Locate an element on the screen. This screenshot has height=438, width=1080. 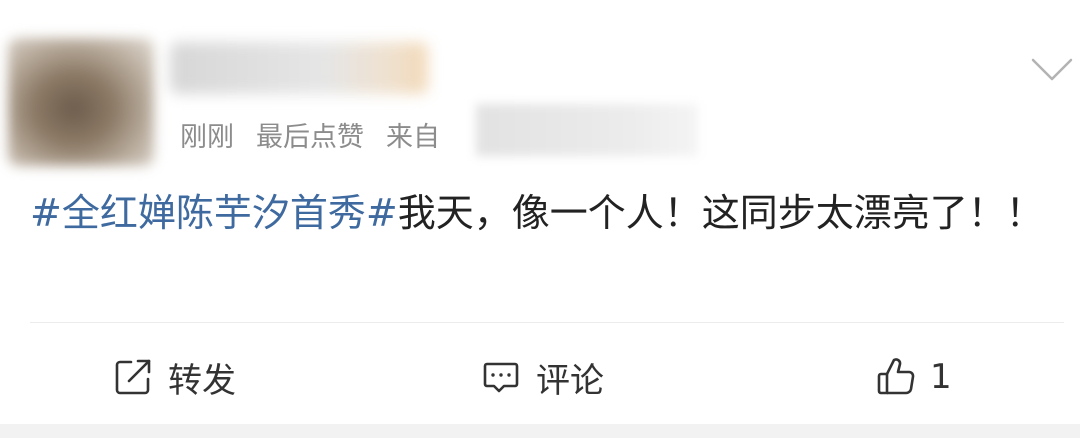
like-count: 1 is located at coordinates (941, 377).